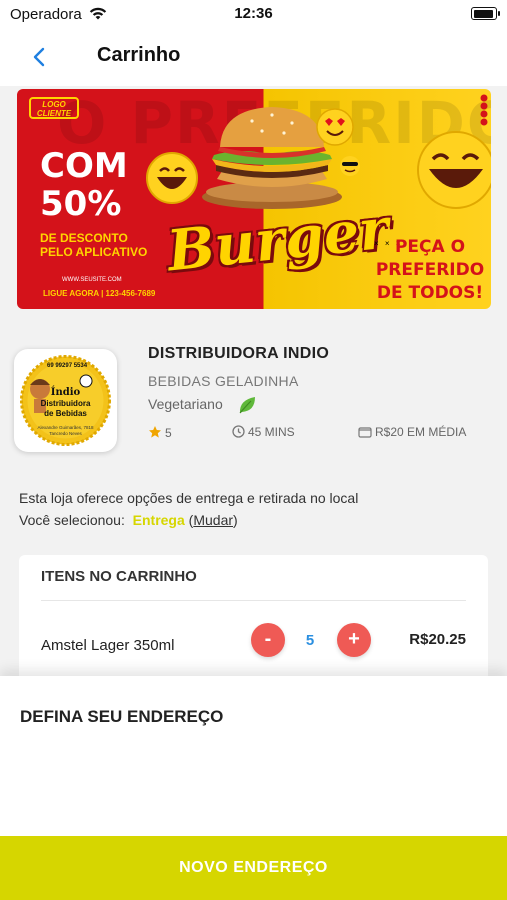 This screenshot has height=900, width=507. What do you see at coordinates (119, 576) in the screenshot?
I see `cart-title: ITENS NO CARRINHO` at bounding box center [119, 576].